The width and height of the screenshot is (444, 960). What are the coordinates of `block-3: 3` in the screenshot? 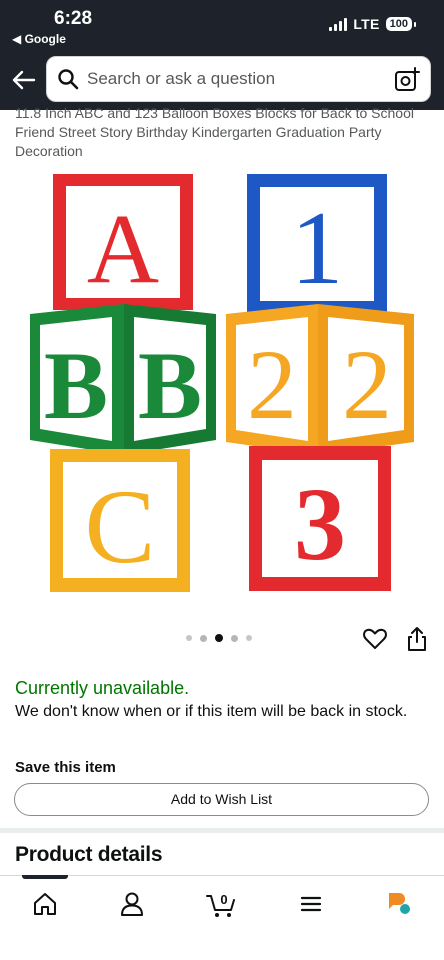 It's located at (320, 518).